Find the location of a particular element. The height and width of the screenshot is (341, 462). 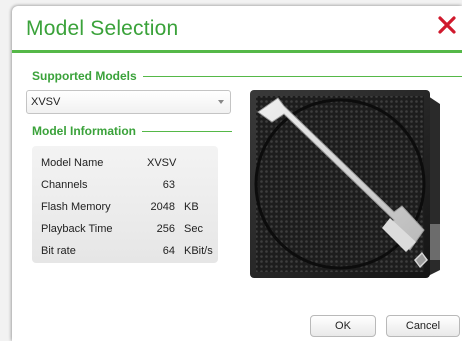

model-select: XVSV is located at coordinates (128, 102).